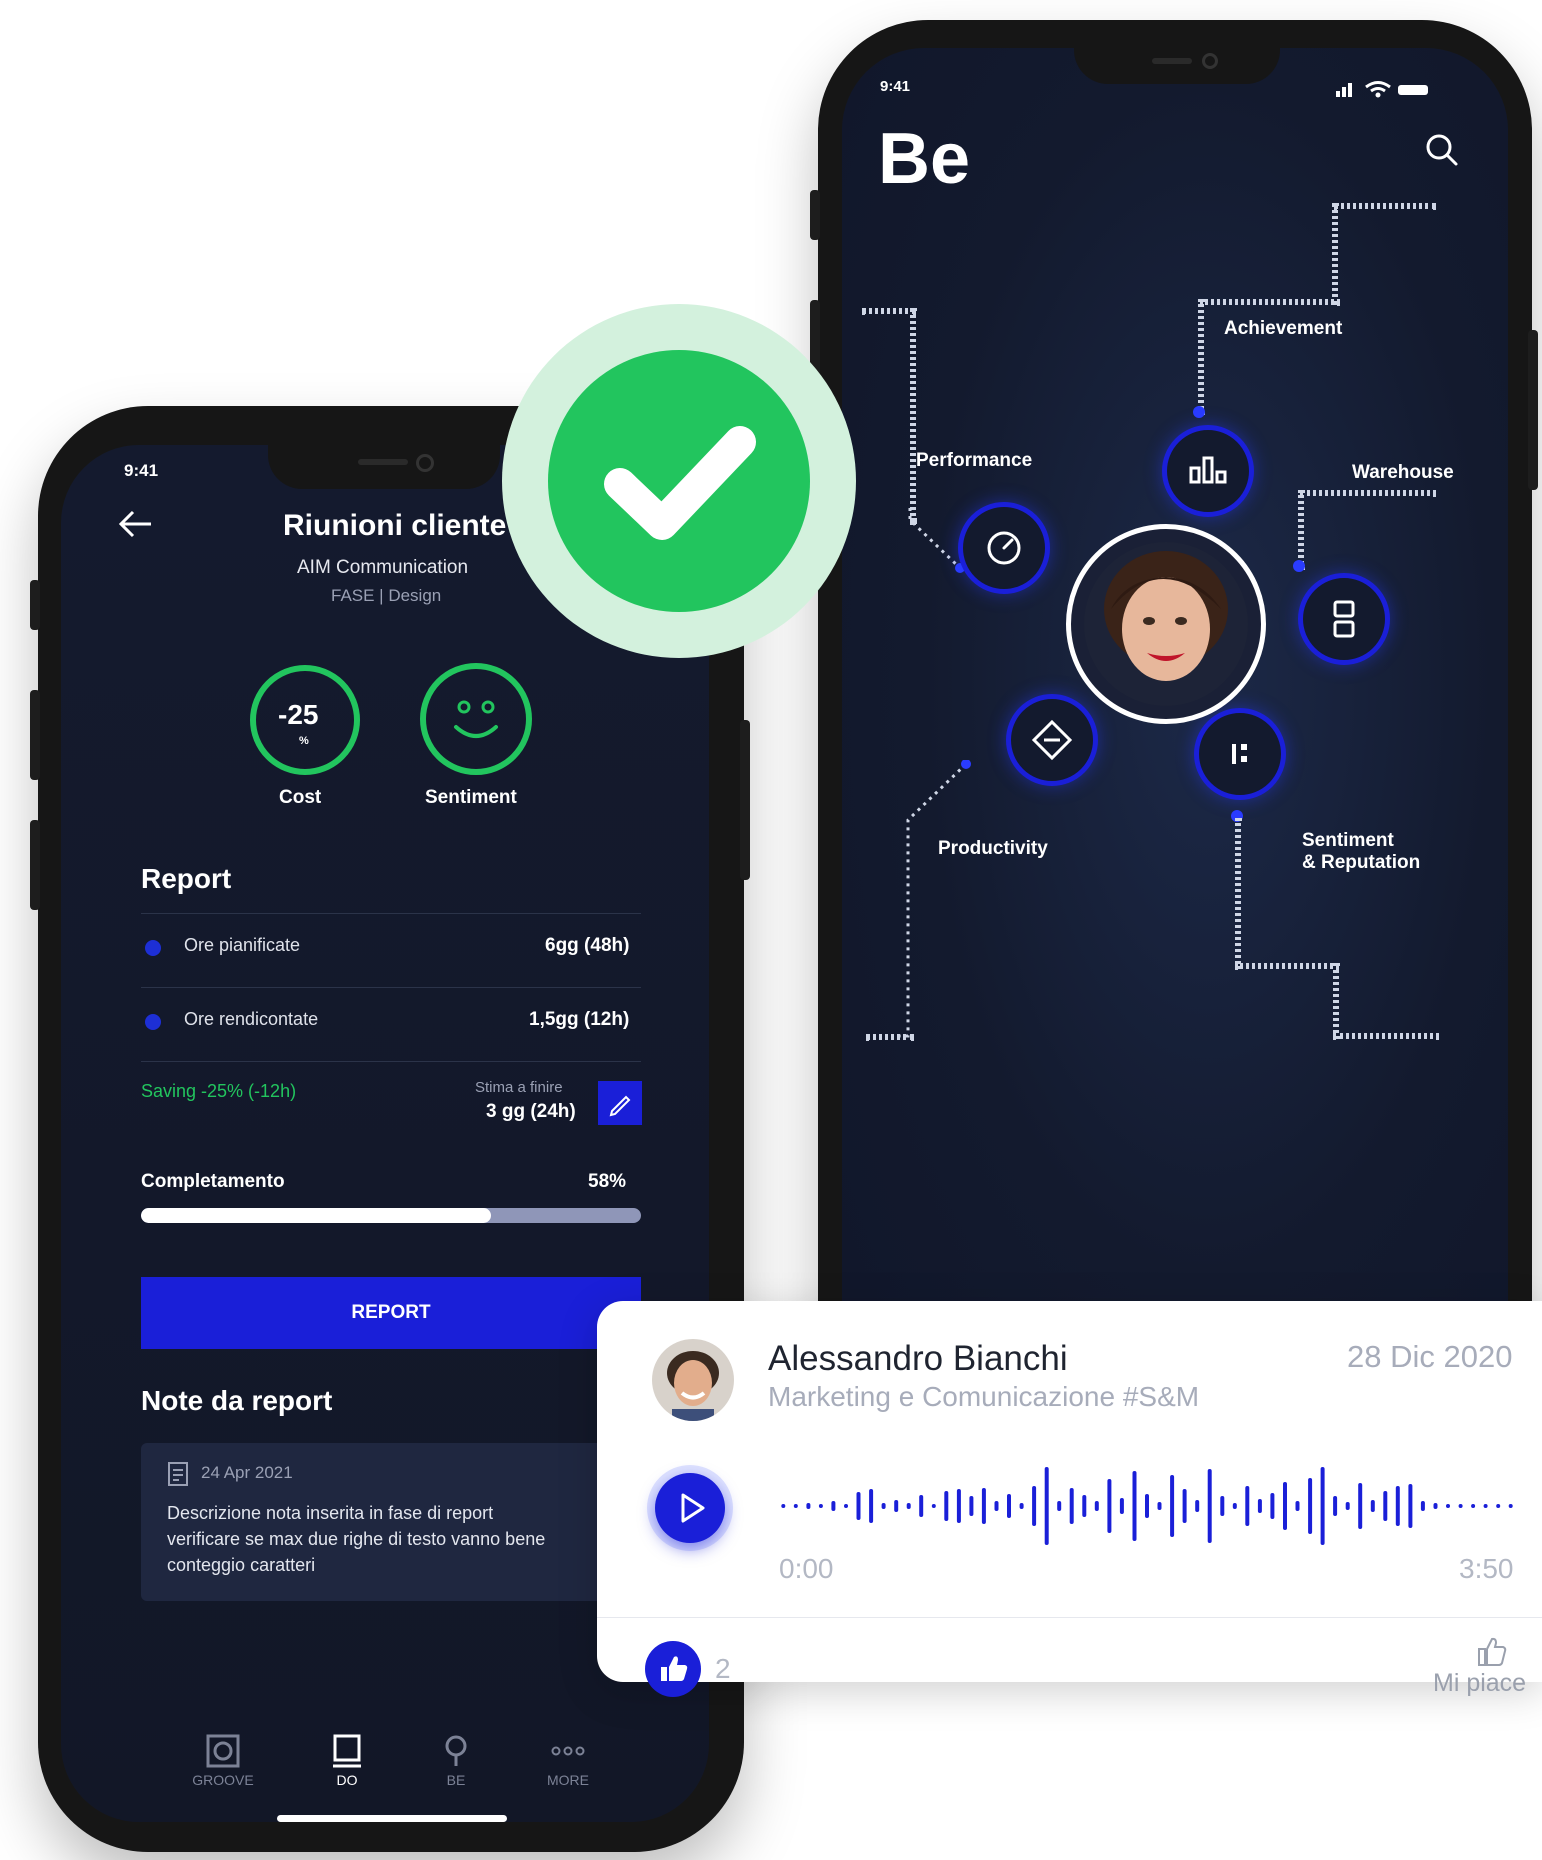  What do you see at coordinates (1283, 328) in the screenshot?
I see `achievement-label: Achievement` at bounding box center [1283, 328].